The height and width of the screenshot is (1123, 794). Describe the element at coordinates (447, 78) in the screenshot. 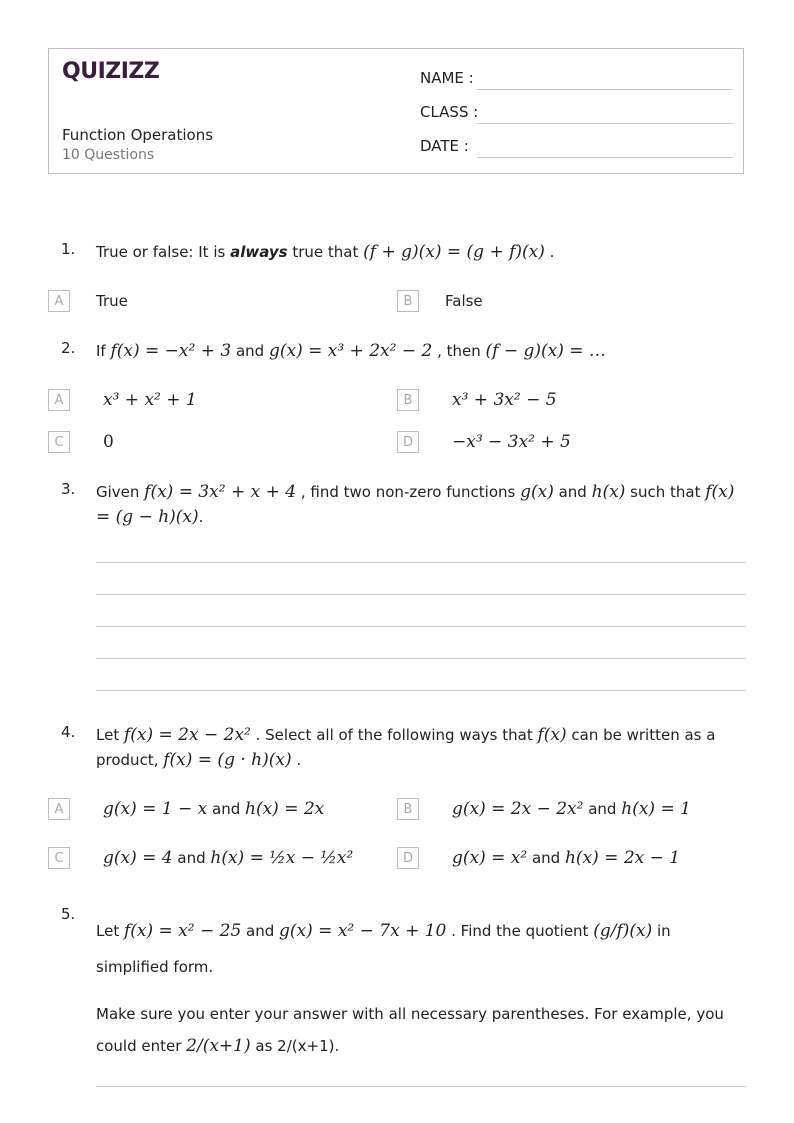

I see `name-label: NAME :` at that location.